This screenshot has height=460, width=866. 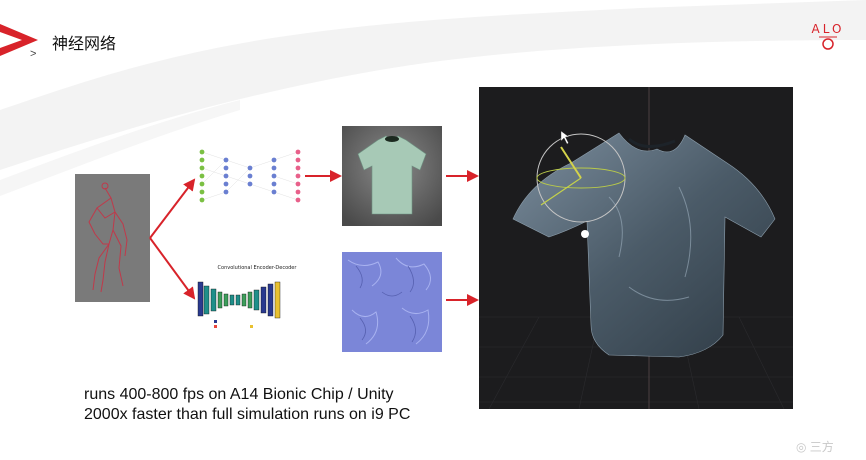 I want to click on neural-network-diagram, so click(x=253, y=177).